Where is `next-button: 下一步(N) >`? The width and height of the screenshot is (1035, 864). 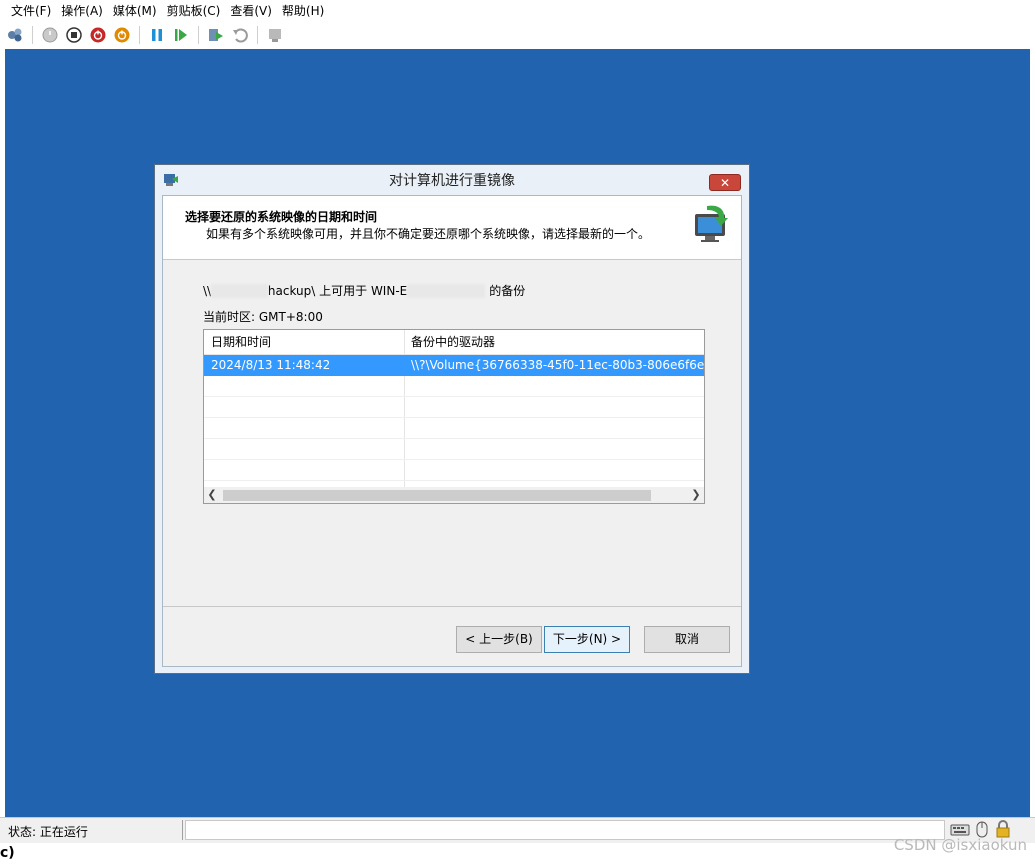 next-button: 下一步(N) > is located at coordinates (587, 639).